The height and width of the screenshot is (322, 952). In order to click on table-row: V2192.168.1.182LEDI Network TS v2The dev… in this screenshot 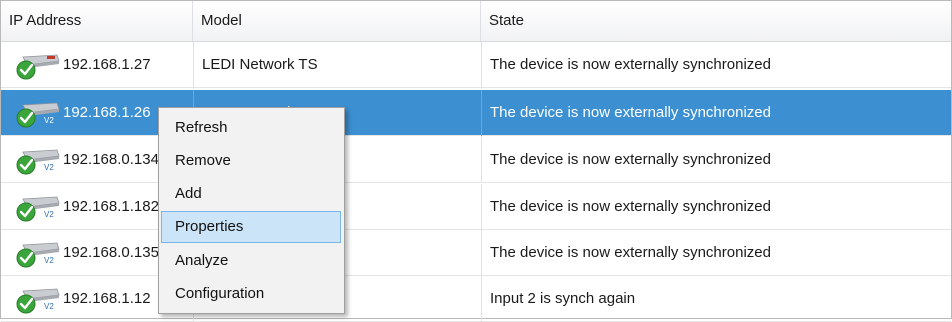, I will do `click(476, 207)`.